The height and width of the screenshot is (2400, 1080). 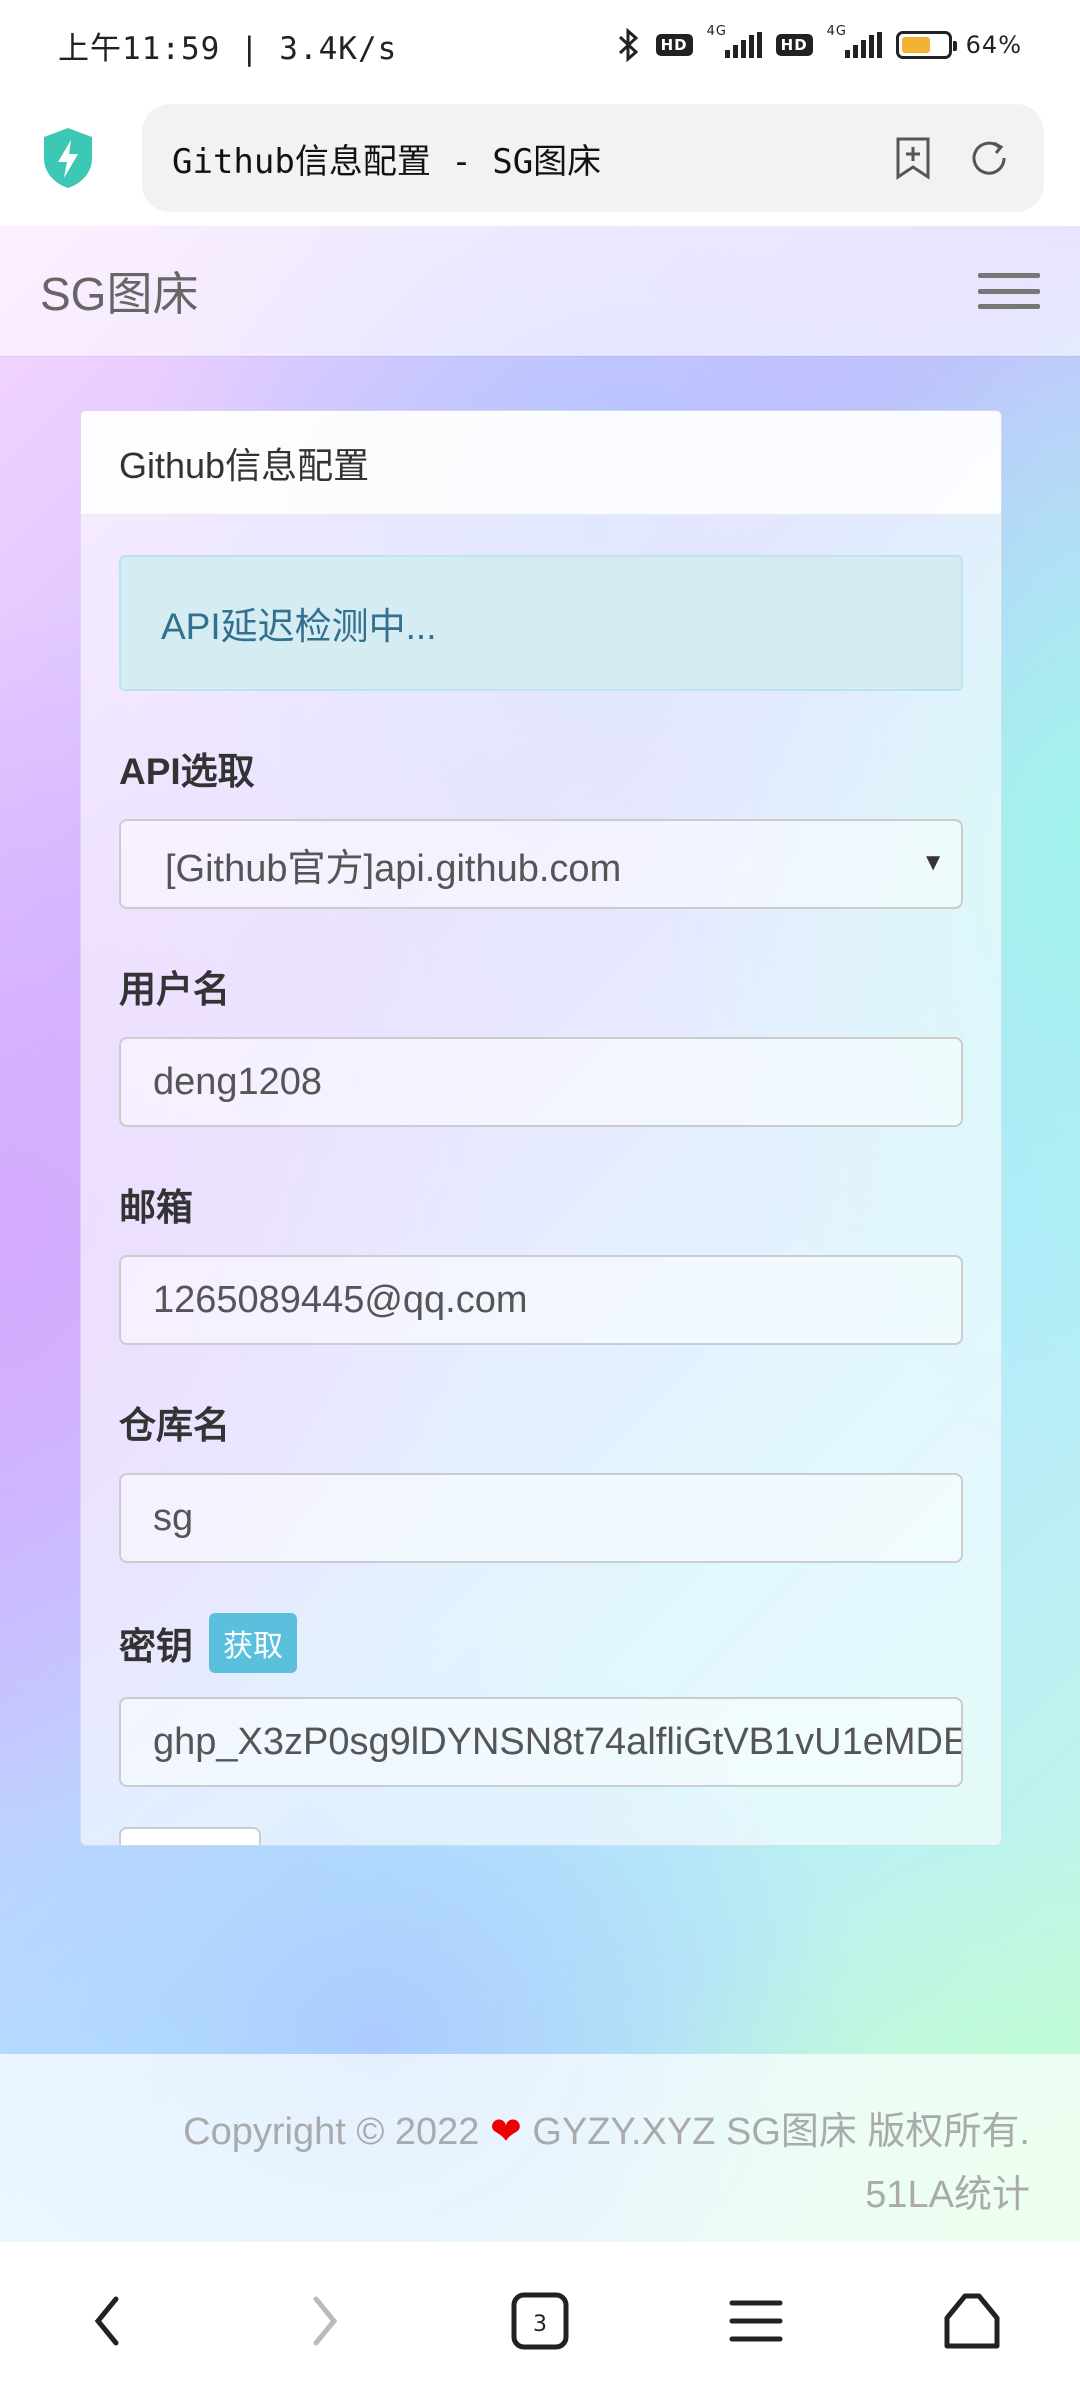 What do you see at coordinates (540, 2324) in the screenshot?
I see `tabs-count: 3` at bounding box center [540, 2324].